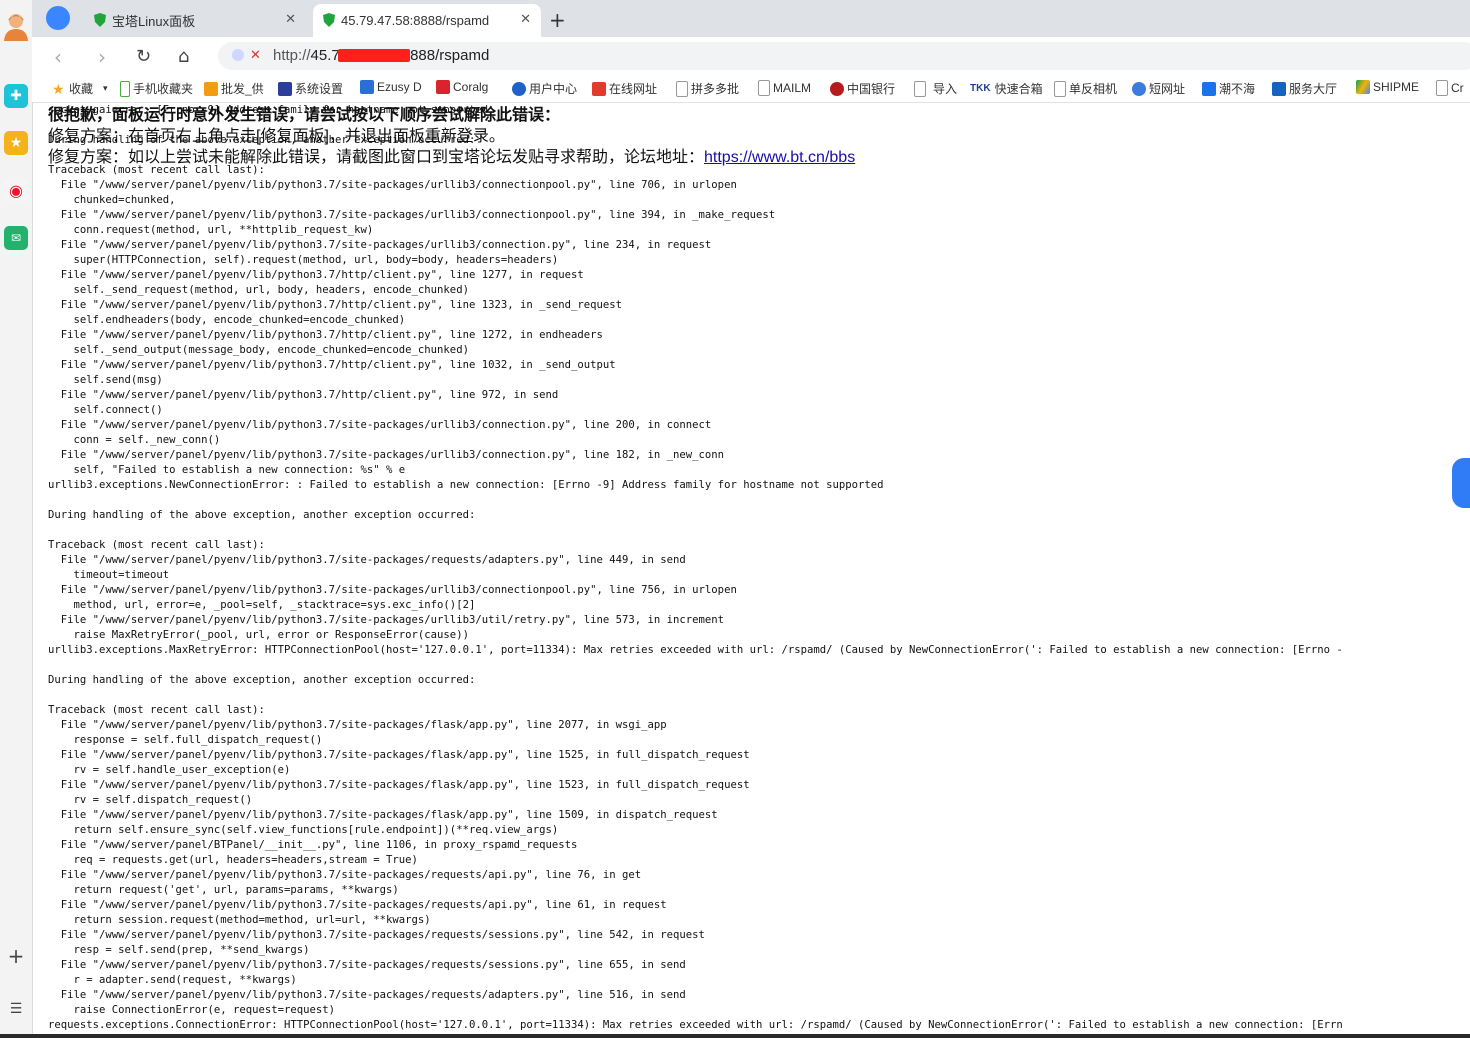 This screenshot has width=1470, height=1038. Describe the element at coordinates (1363, 87) in the screenshot. I see `drive-icon` at that location.